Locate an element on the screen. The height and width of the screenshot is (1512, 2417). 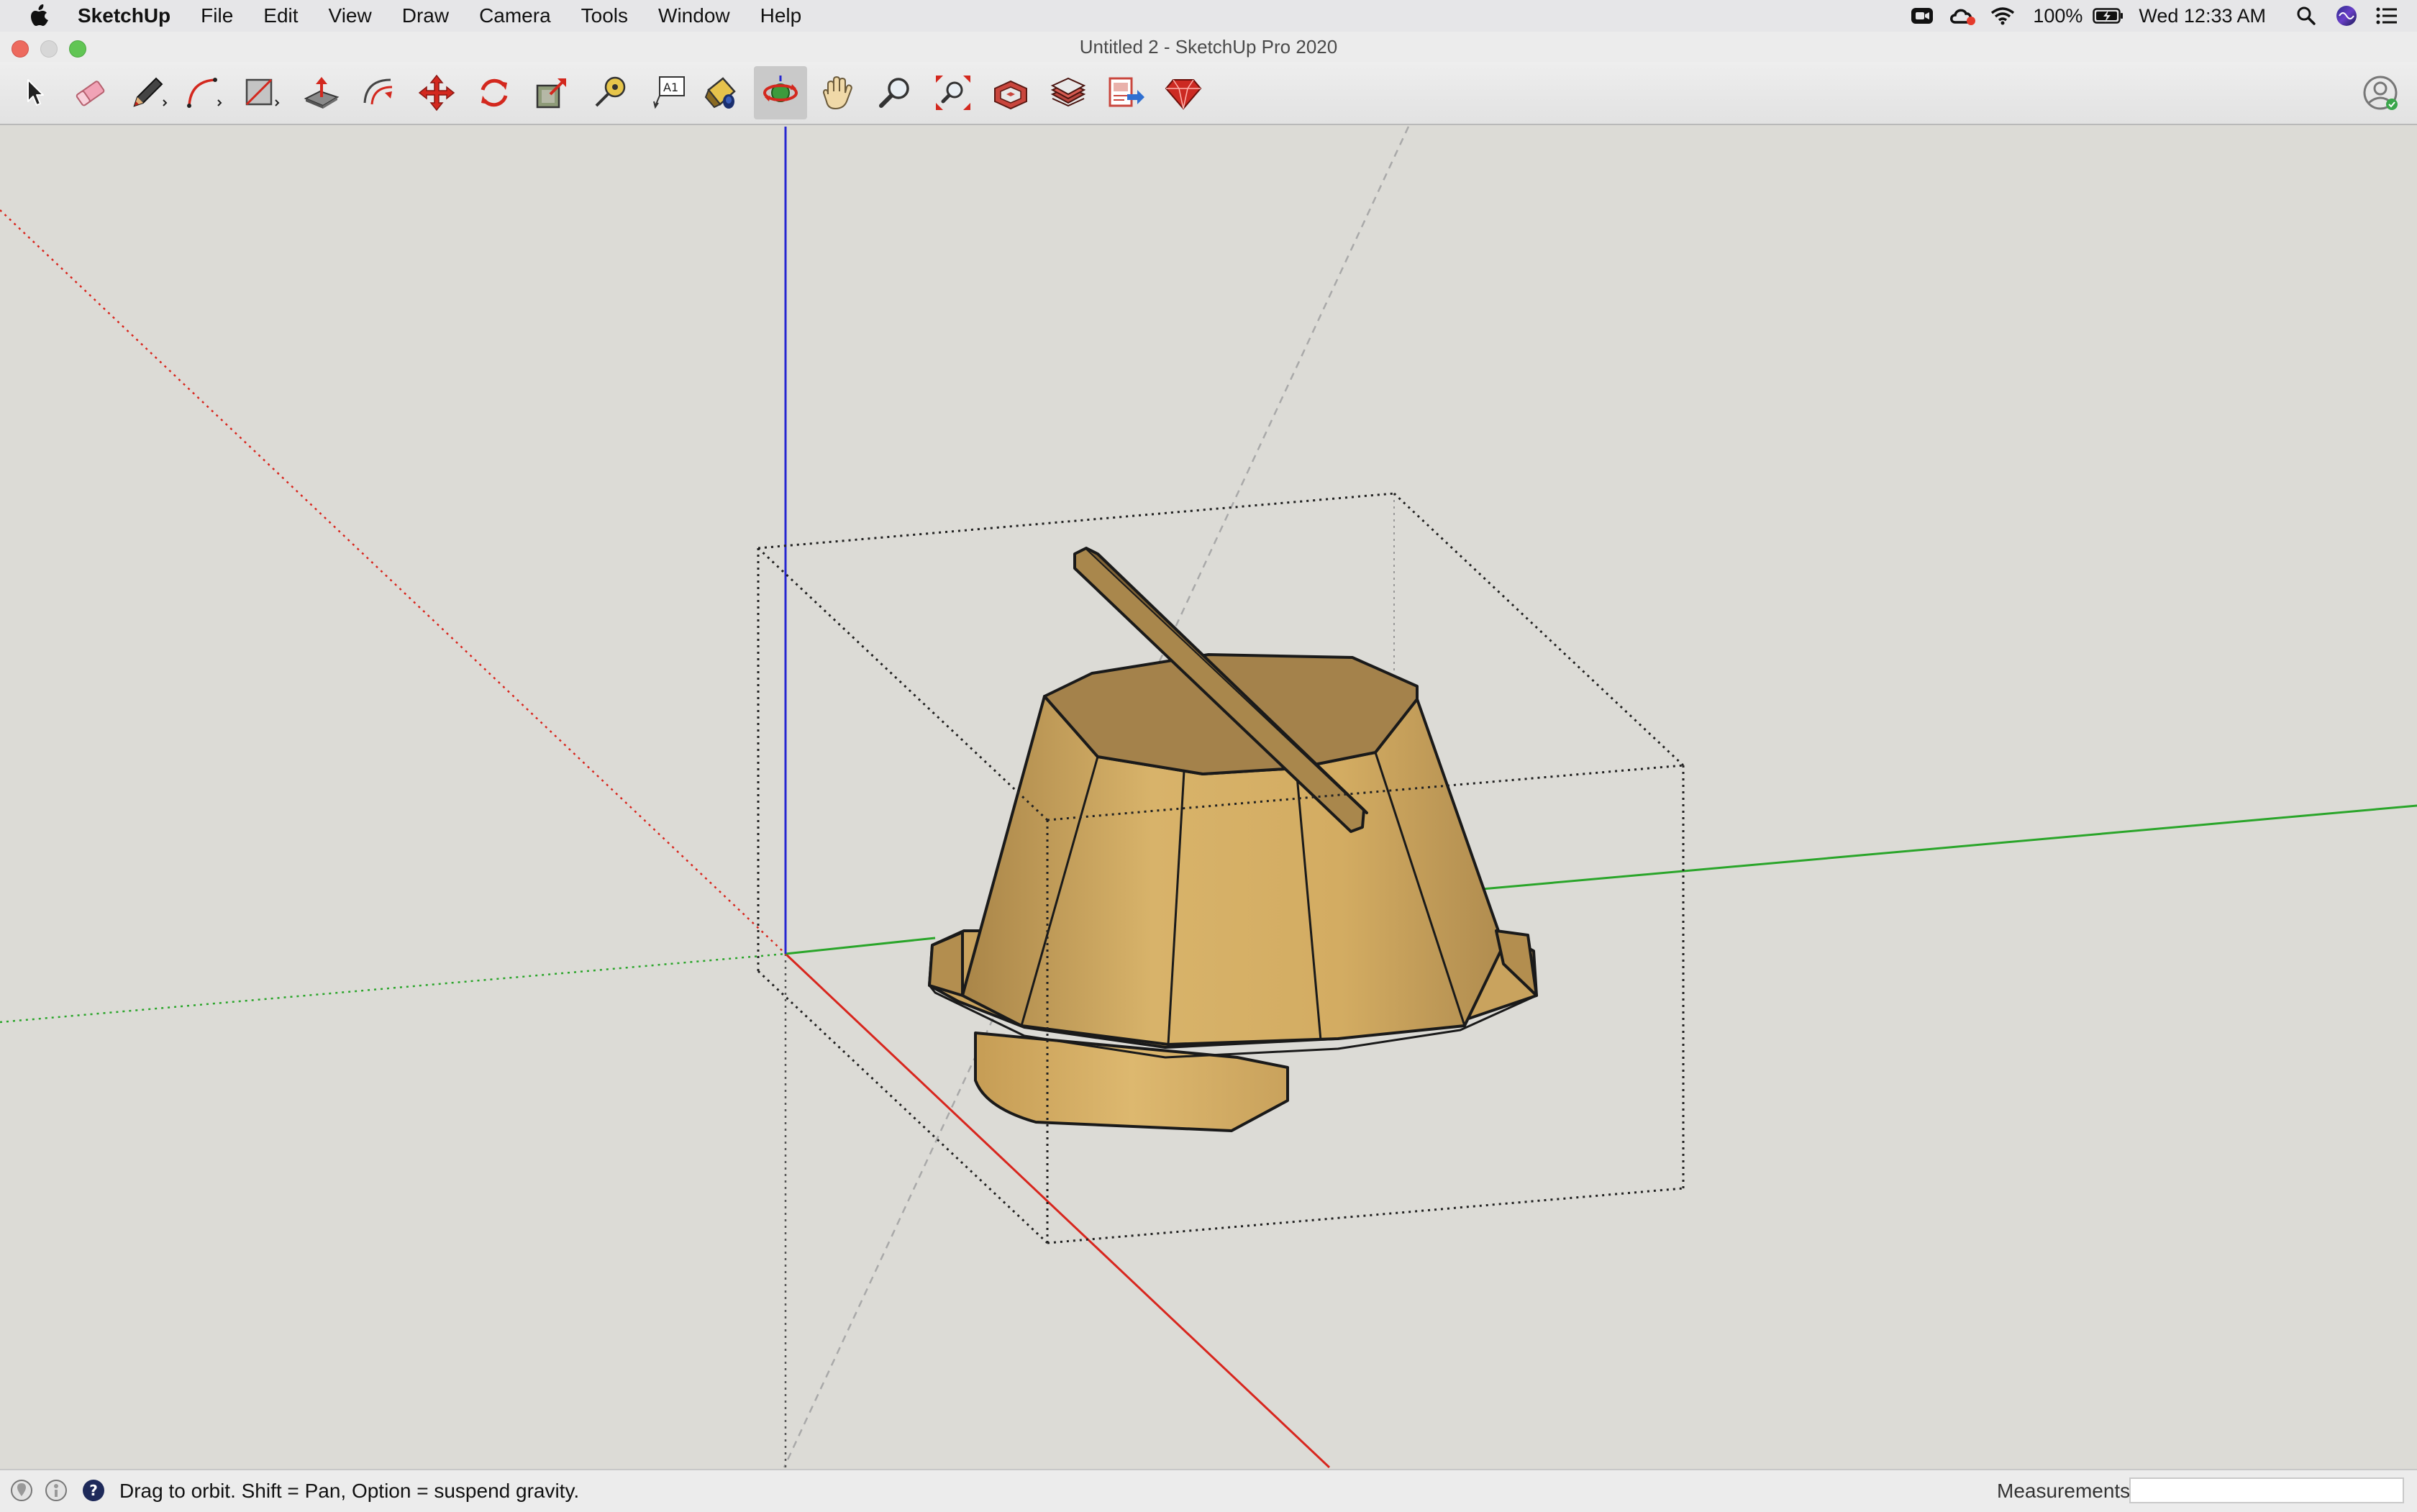
zoom-icon is located at coordinates (1922, 16).